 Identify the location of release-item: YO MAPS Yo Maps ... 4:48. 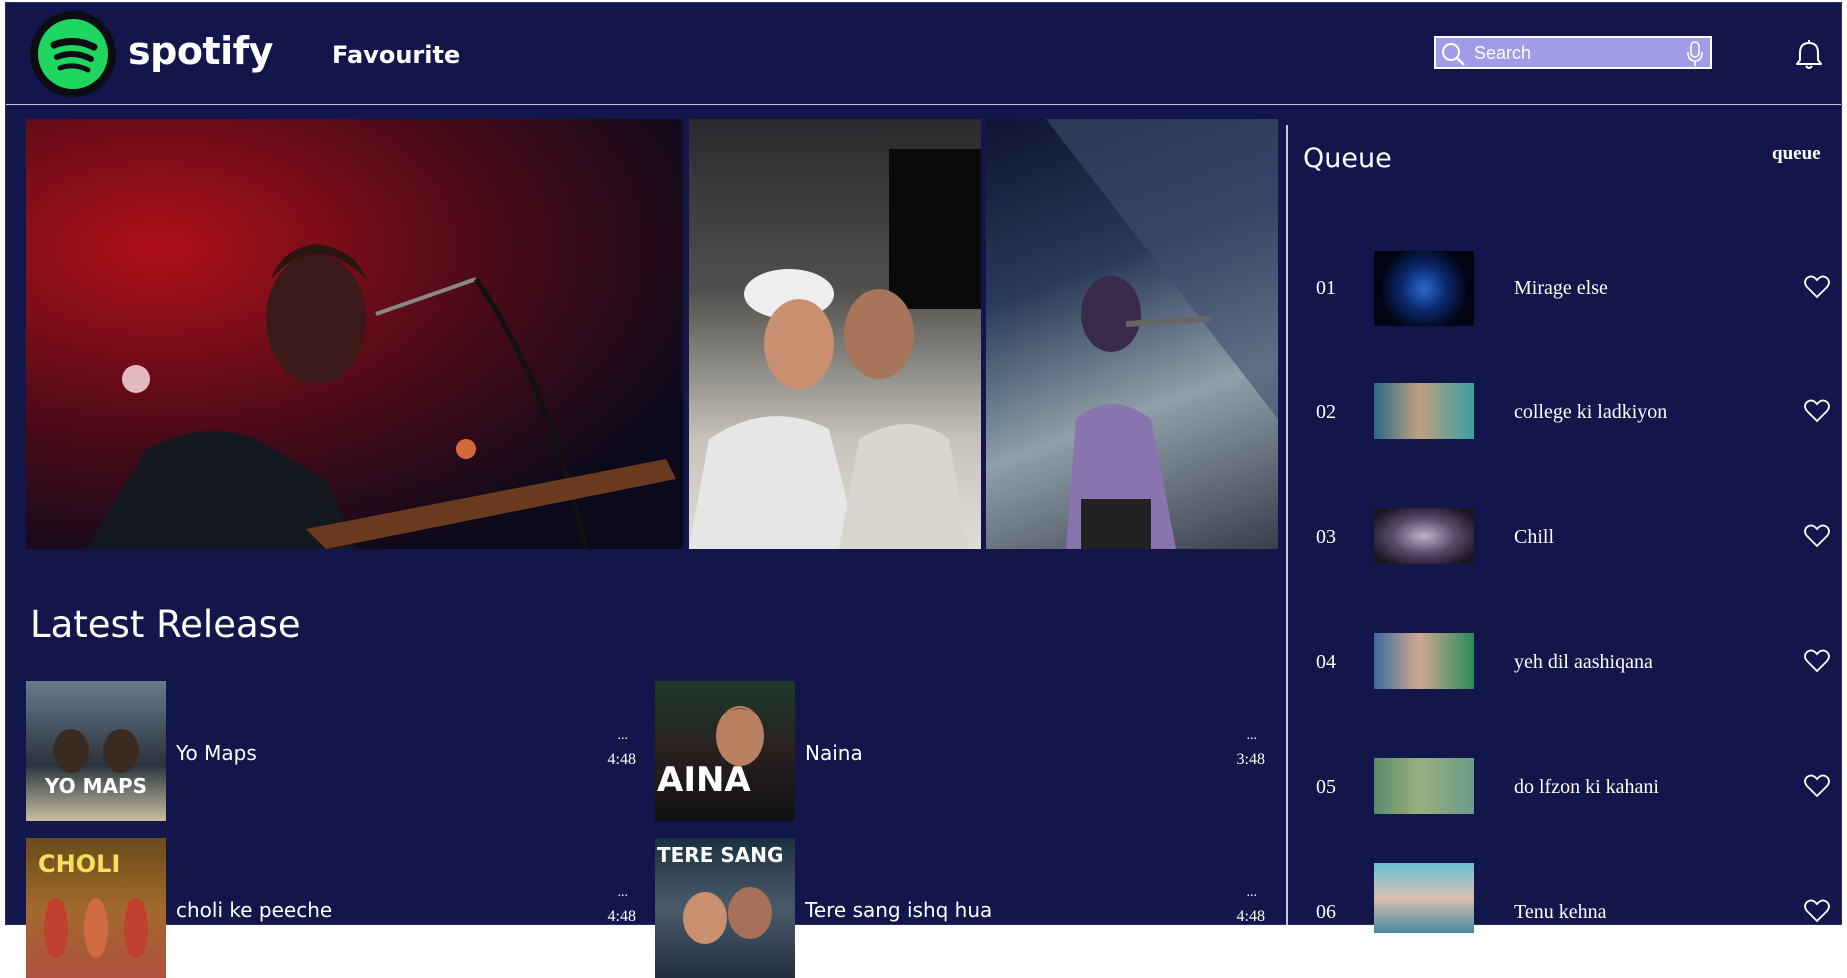
(336, 751).